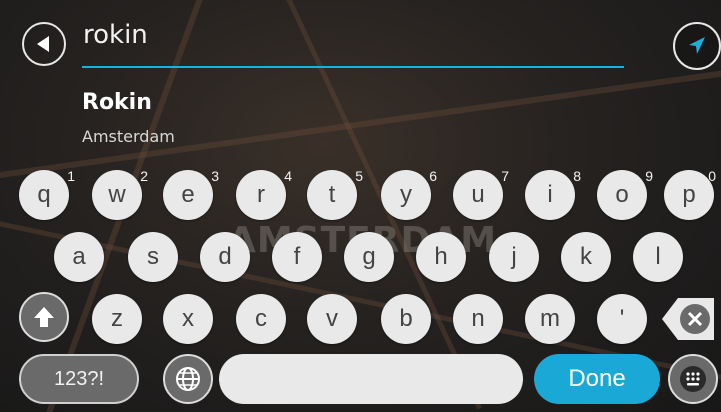 This screenshot has width=721, height=412. What do you see at coordinates (79, 379) in the screenshot?
I see `numbers-key: 123?!` at bounding box center [79, 379].